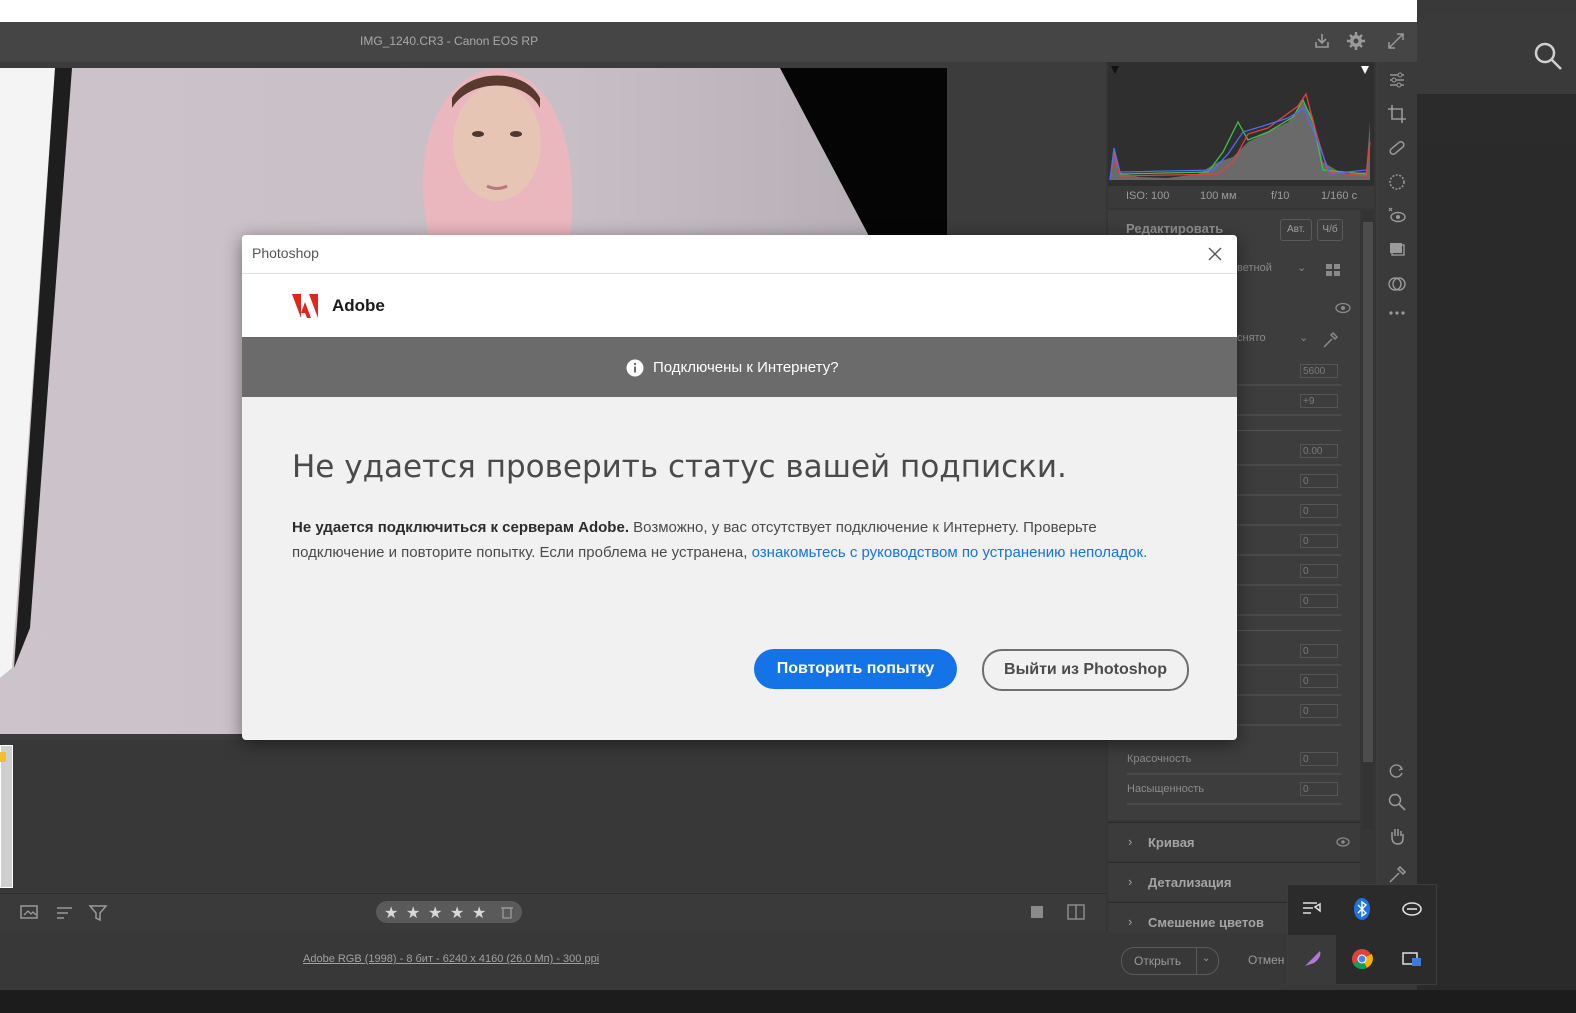 The height and width of the screenshot is (1013, 1576). I want to click on auto-button: Авт., so click(1296, 230).